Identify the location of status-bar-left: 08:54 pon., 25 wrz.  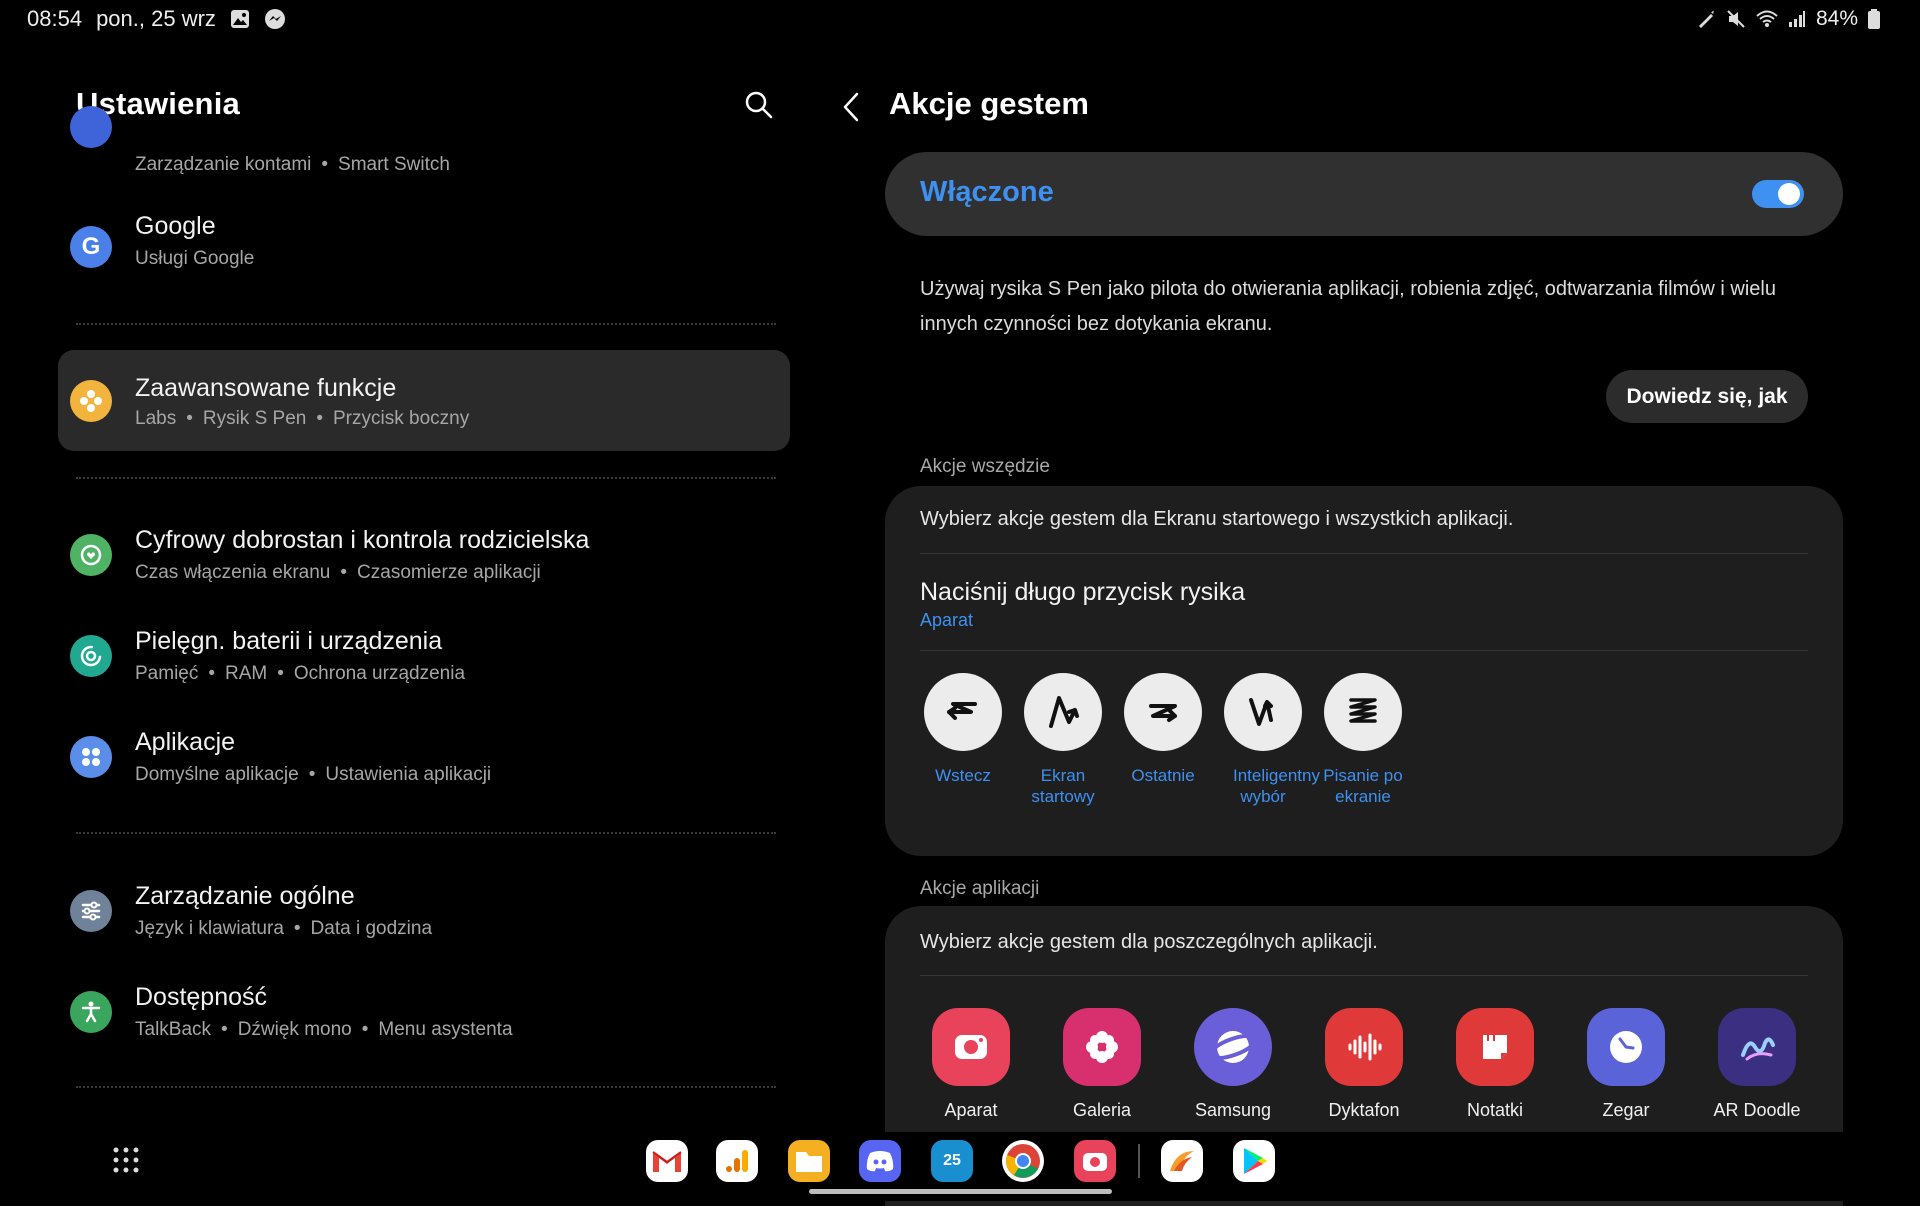
(156, 19).